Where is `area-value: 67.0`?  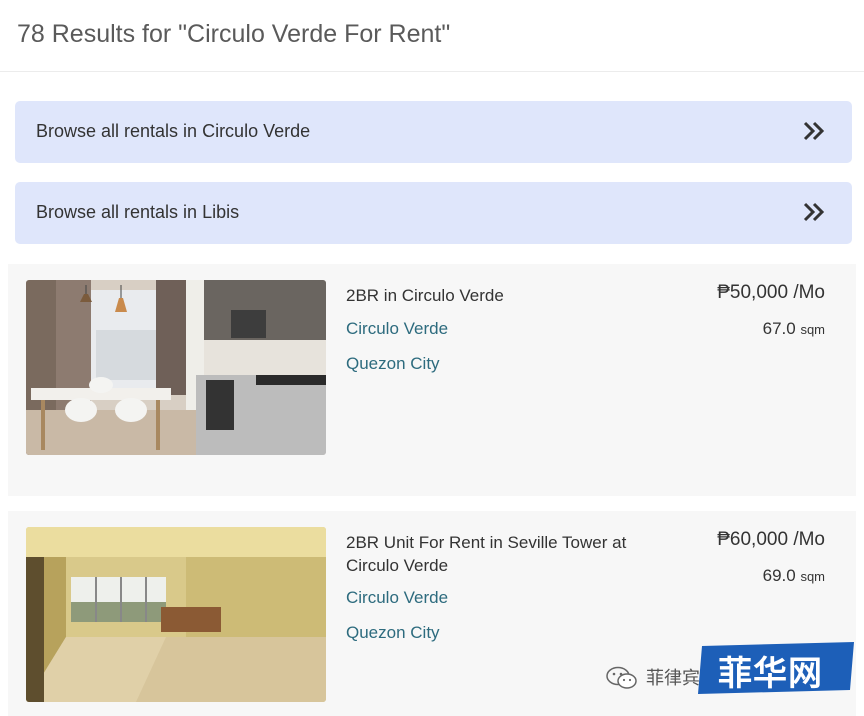 area-value: 67.0 is located at coordinates (779, 328).